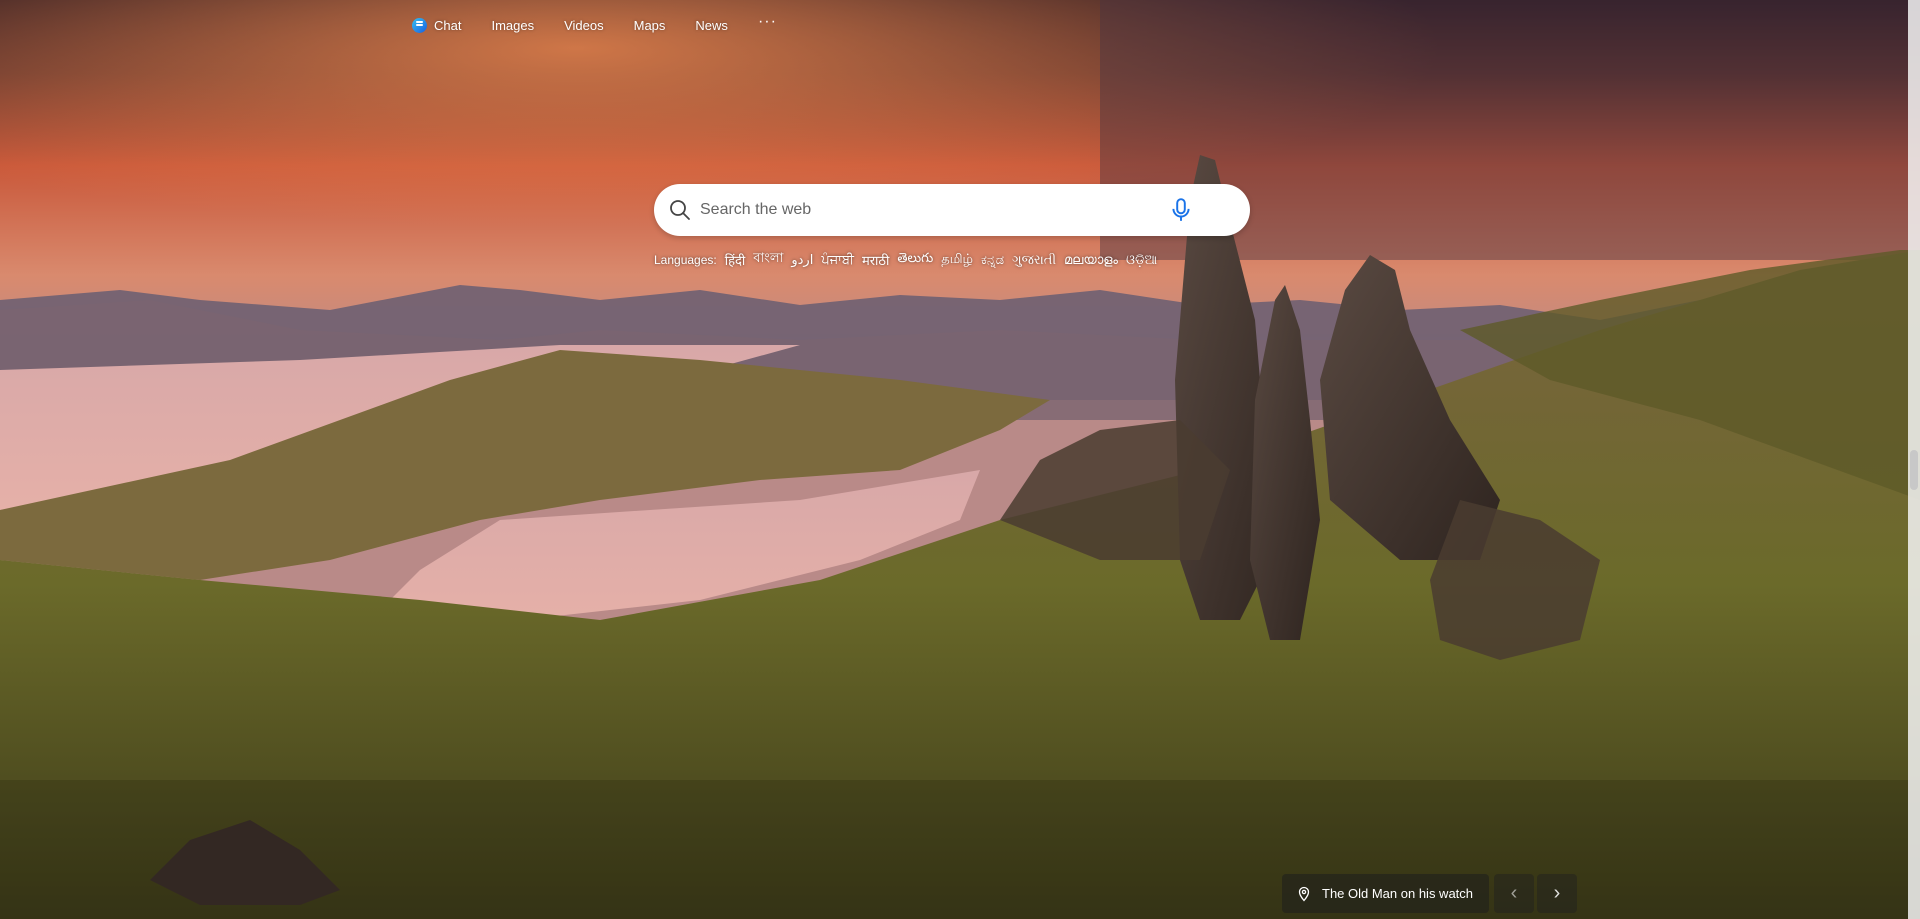  Describe the element at coordinates (1141, 260) in the screenshot. I see `language-link-odia: ଓଡ଼ିଆ` at that location.